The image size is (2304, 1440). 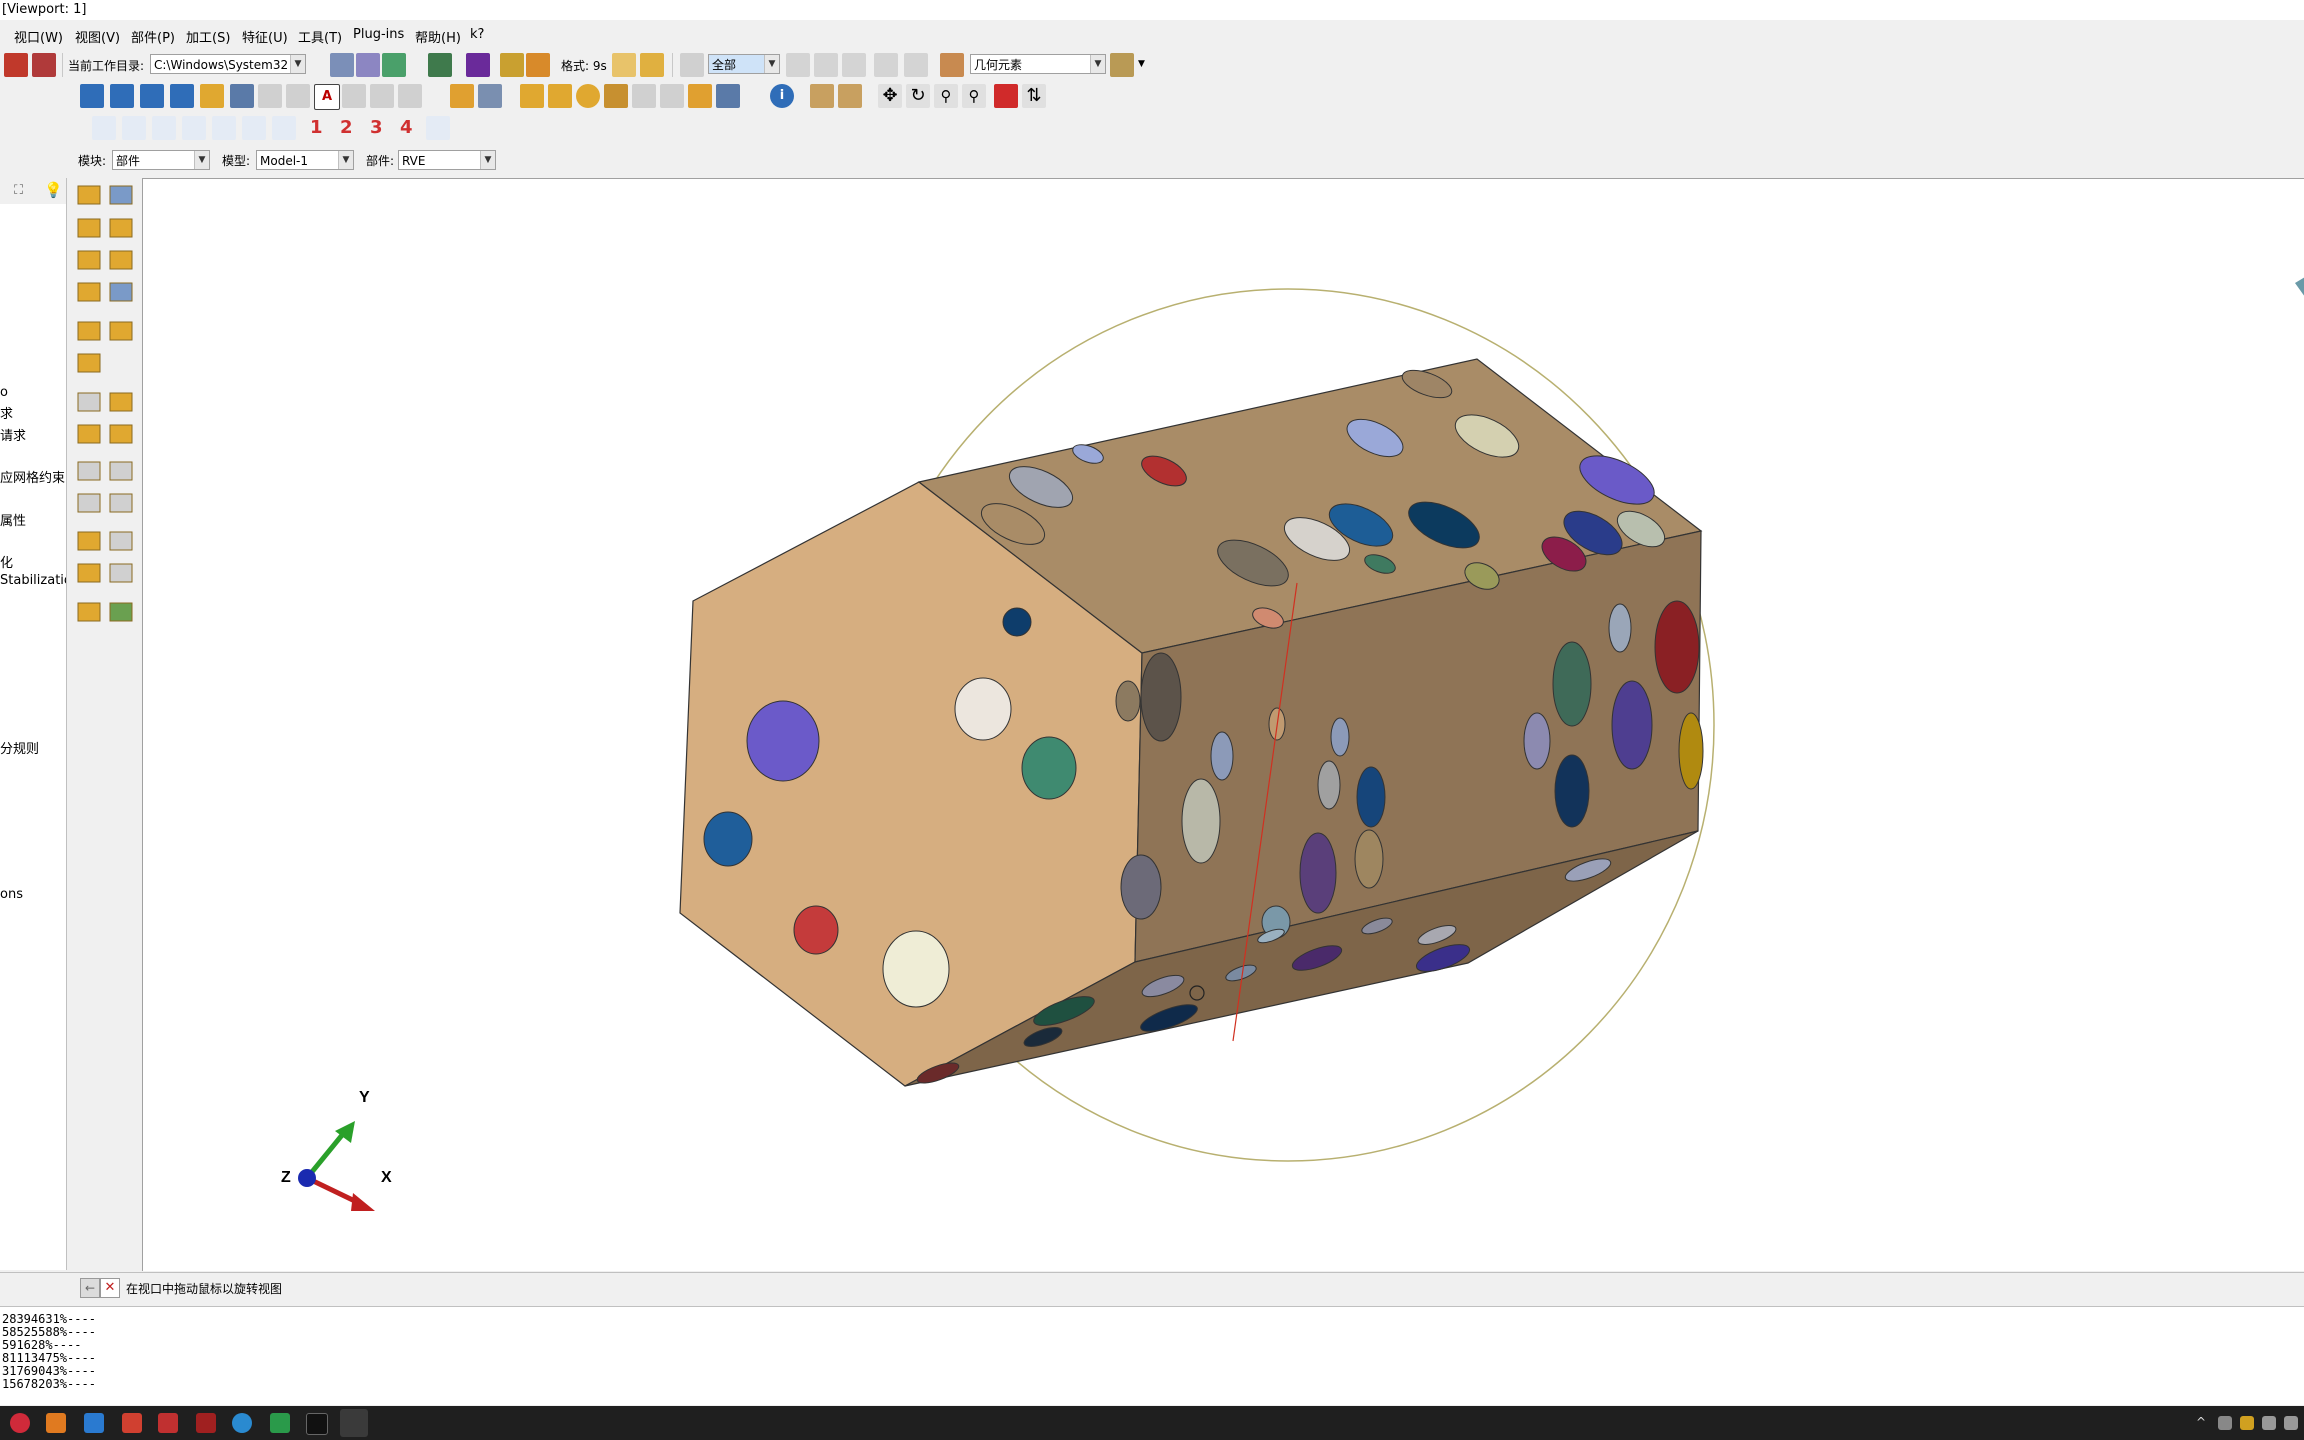 What do you see at coordinates (1034, 96) in the screenshot?
I see `view-cycle-icon: ⇅` at bounding box center [1034, 96].